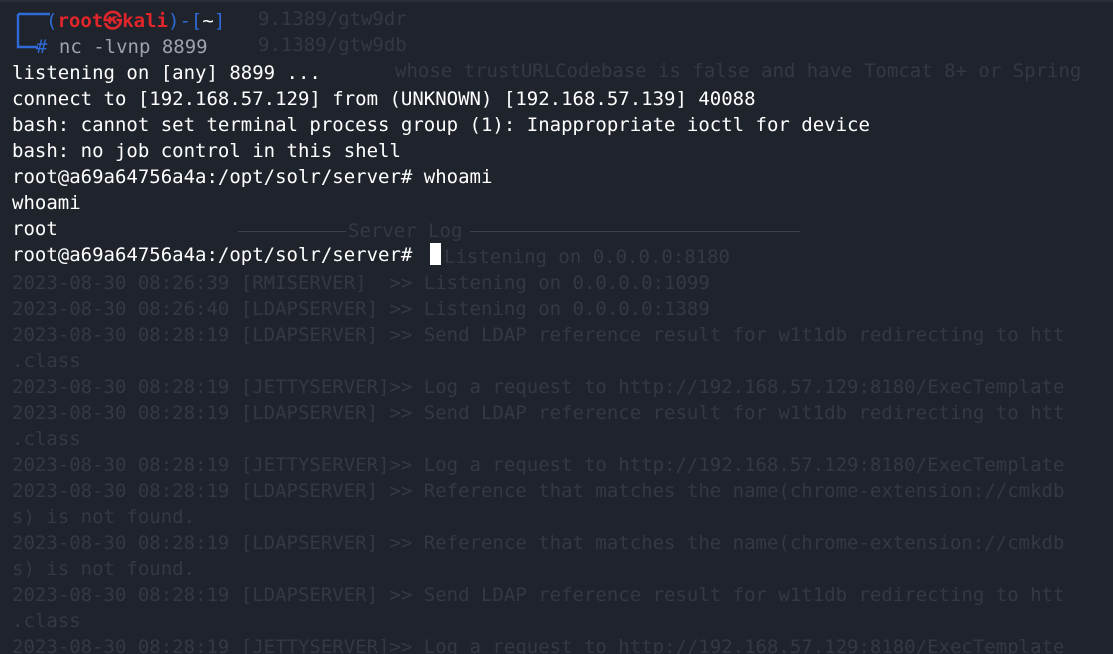 The image size is (1113, 654). What do you see at coordinates (196, 21) in the screenshot?
I see `prompt-dir-open: [` at bounding box center [196, 21].